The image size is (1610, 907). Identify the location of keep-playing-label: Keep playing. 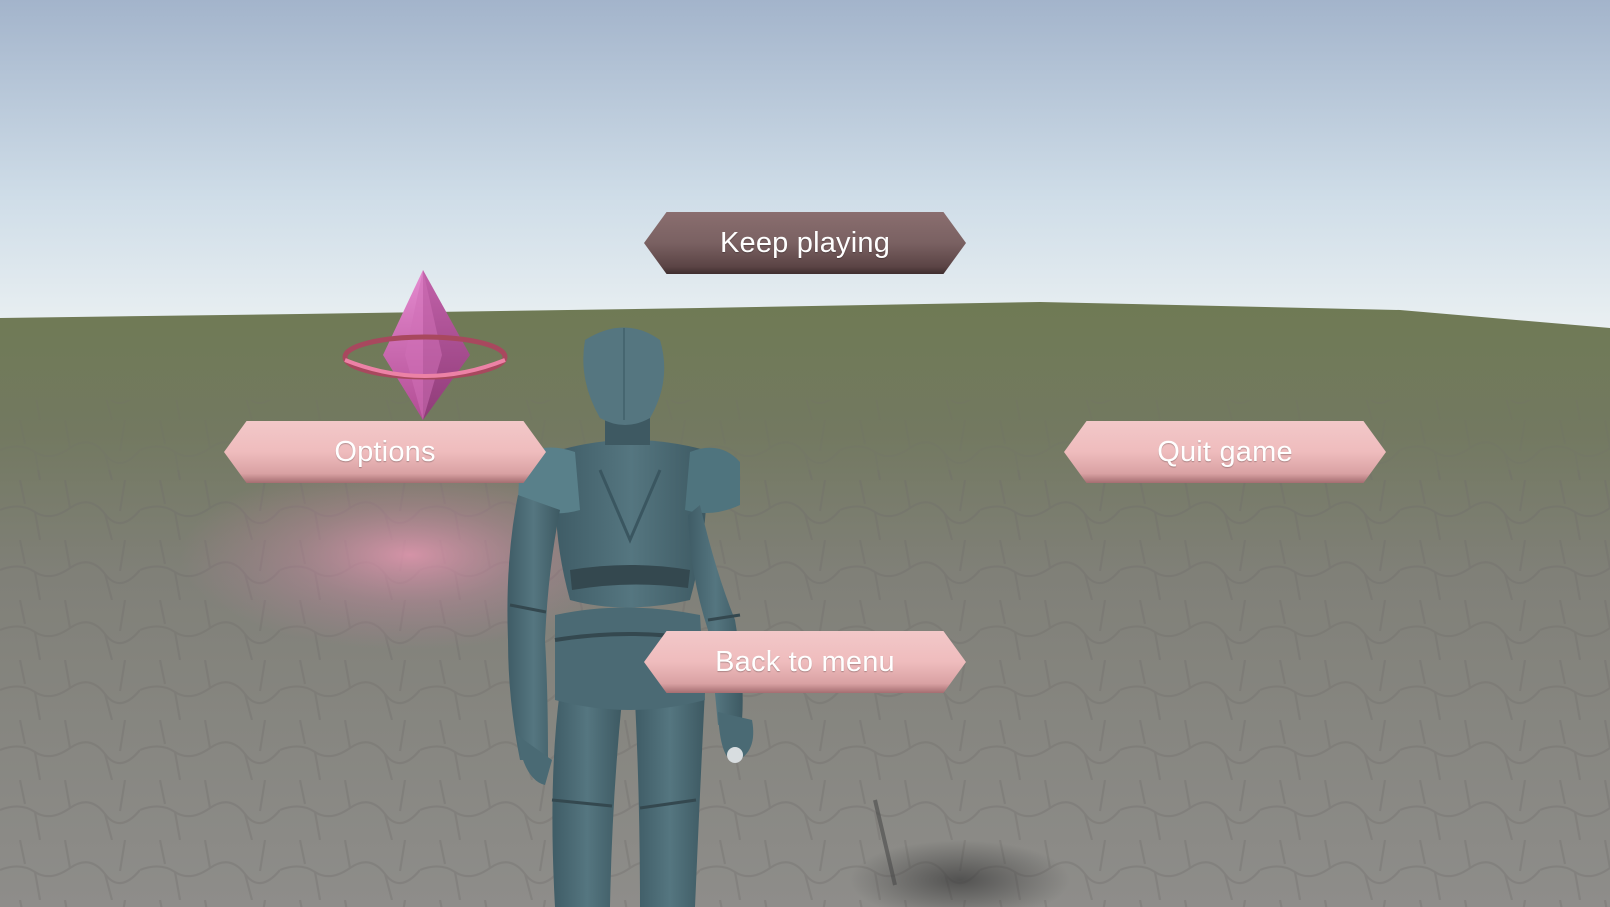
(805, 242).